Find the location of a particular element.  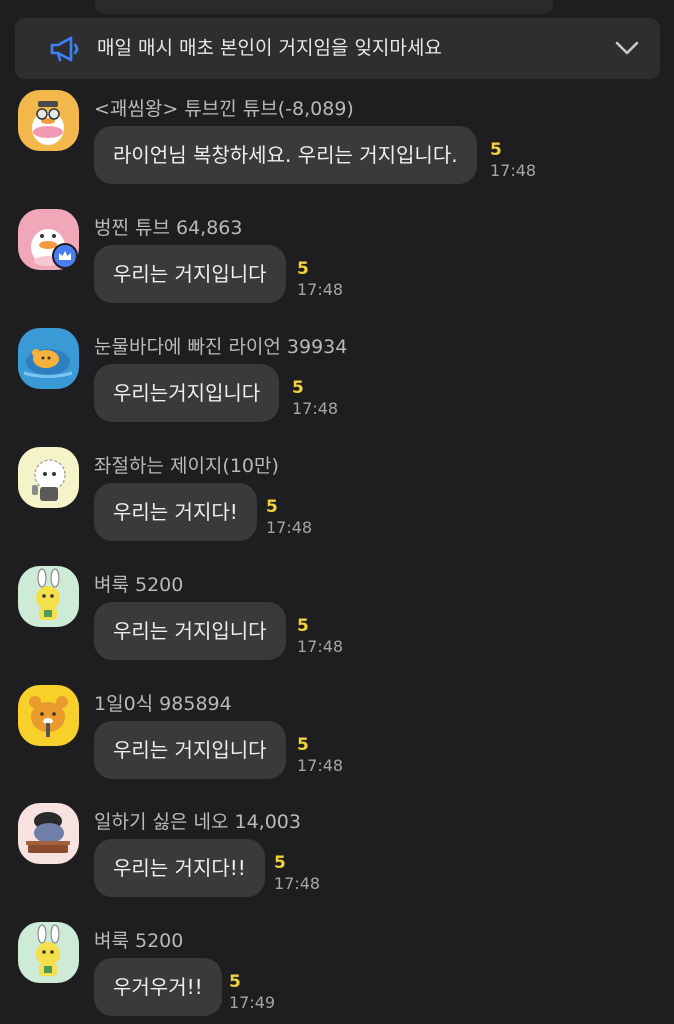

tube-duck-avatar-icon is located at coordinates (48, 123).